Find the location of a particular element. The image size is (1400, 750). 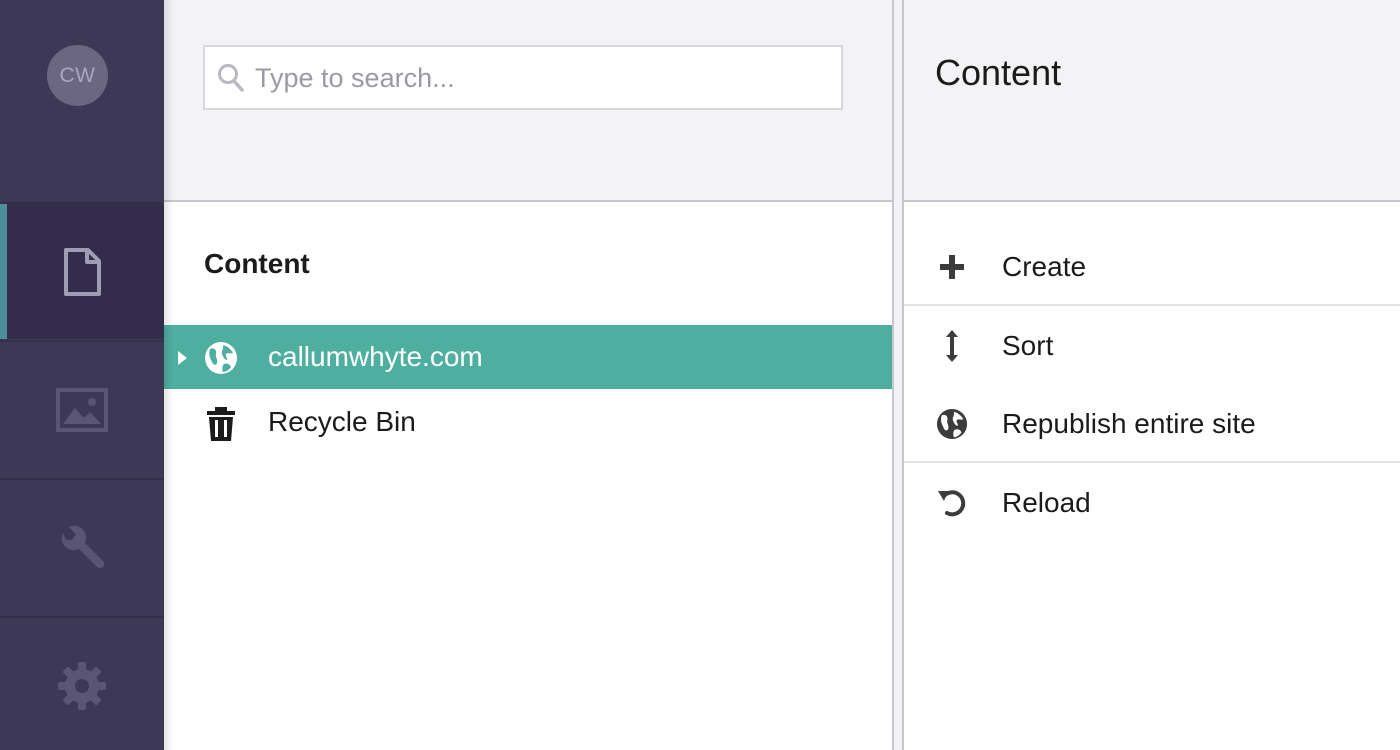

wrench-icon is located at coordinates (82, 548).